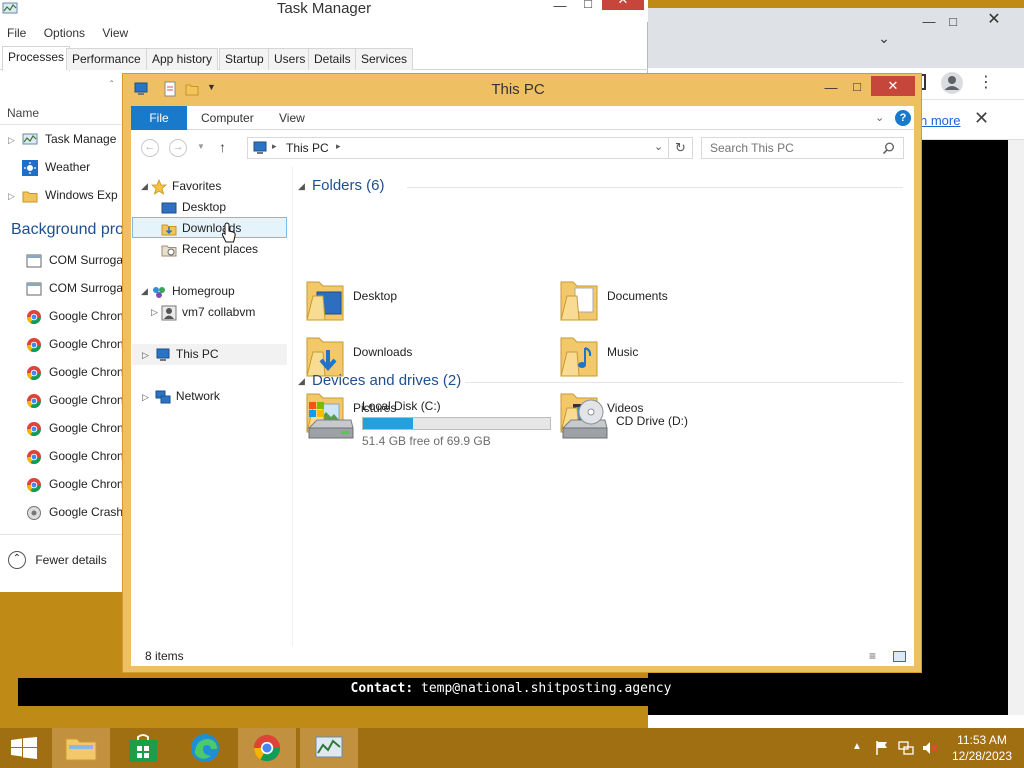  I want to click on nav-favorites: Favorites, so click(186, 186).